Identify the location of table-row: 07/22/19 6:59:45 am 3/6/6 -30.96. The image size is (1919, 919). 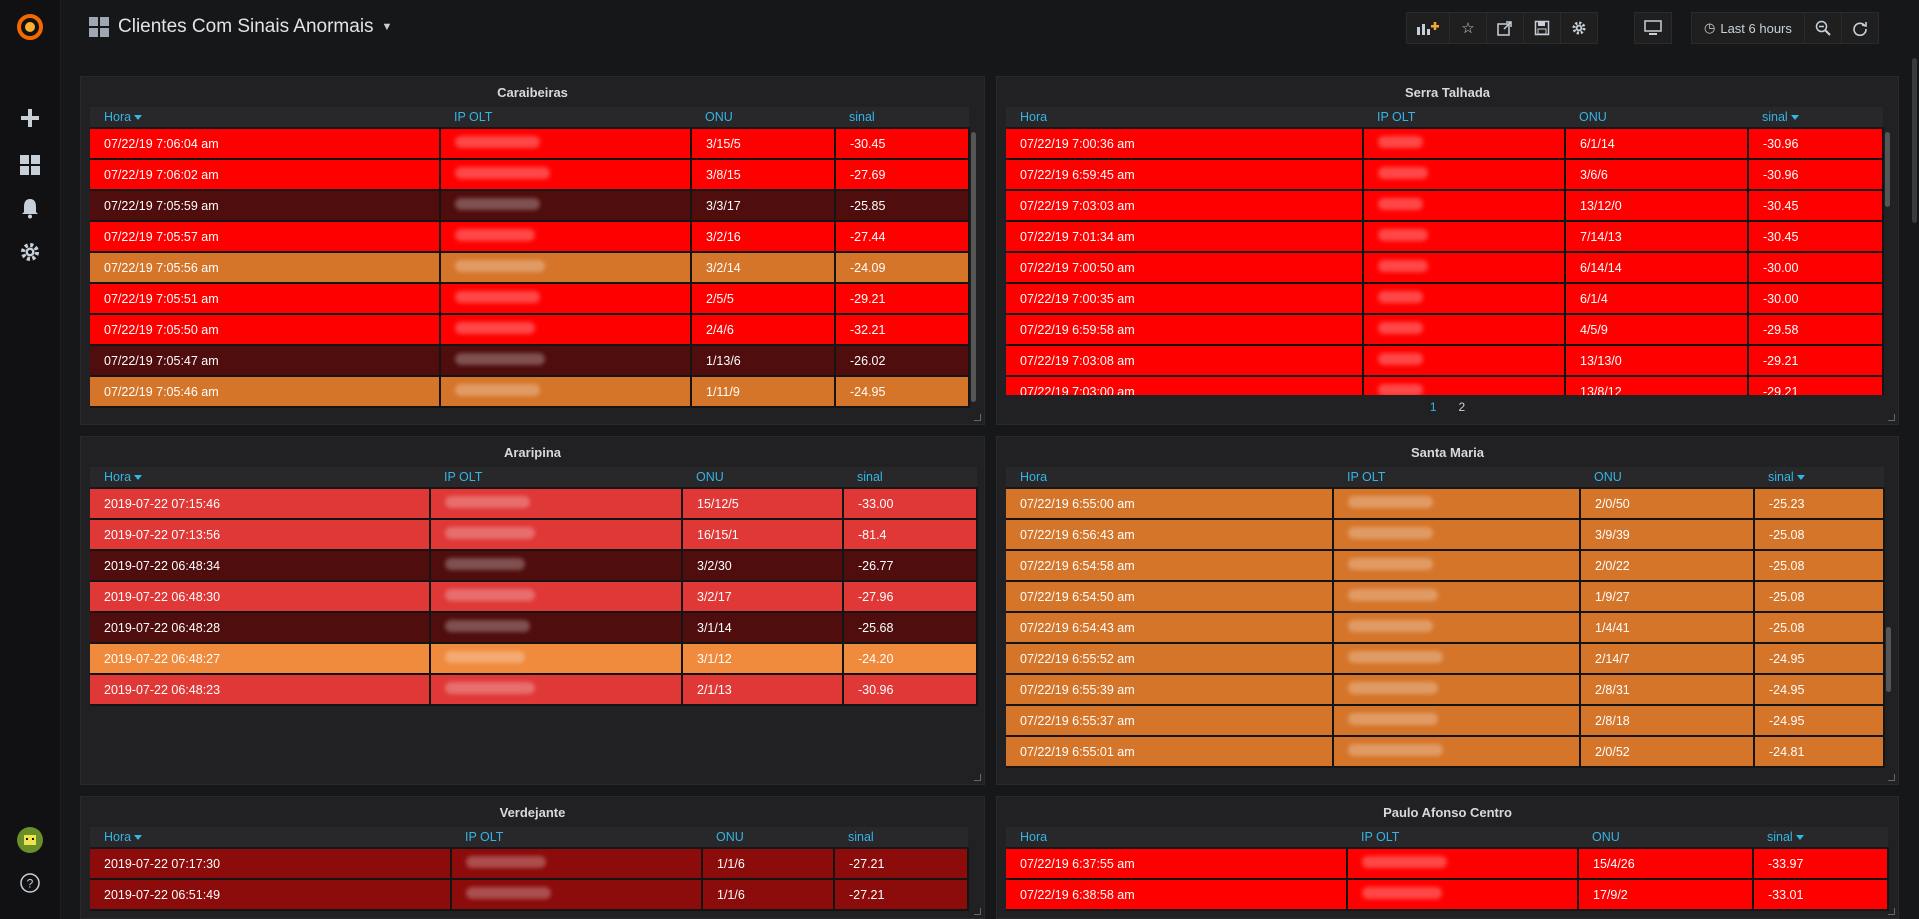
(1445, 175).